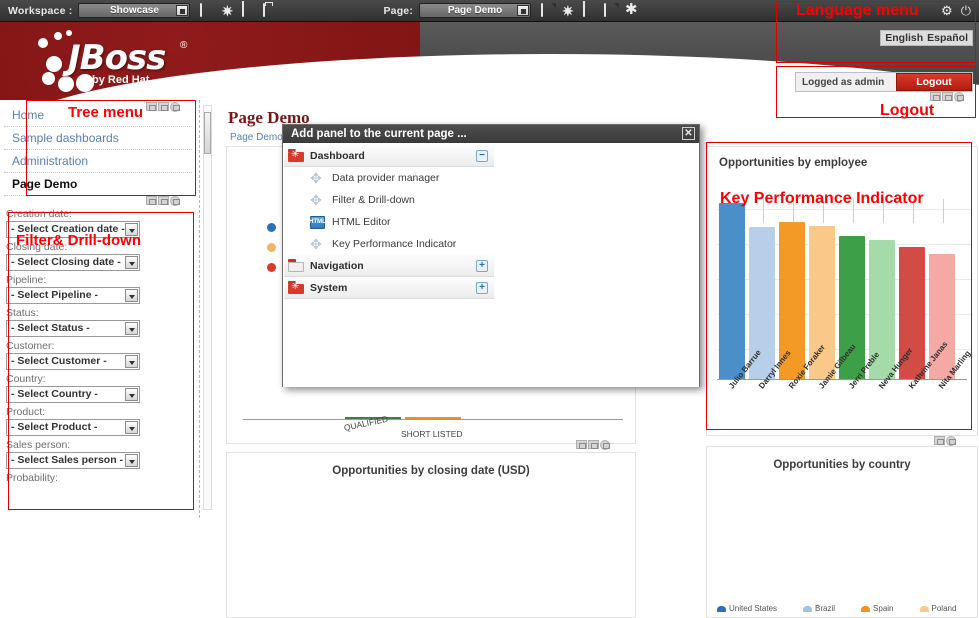  Describe the element at coordinates (271, 227) in the screenshot. I see `legend-dot-blue` at that location.